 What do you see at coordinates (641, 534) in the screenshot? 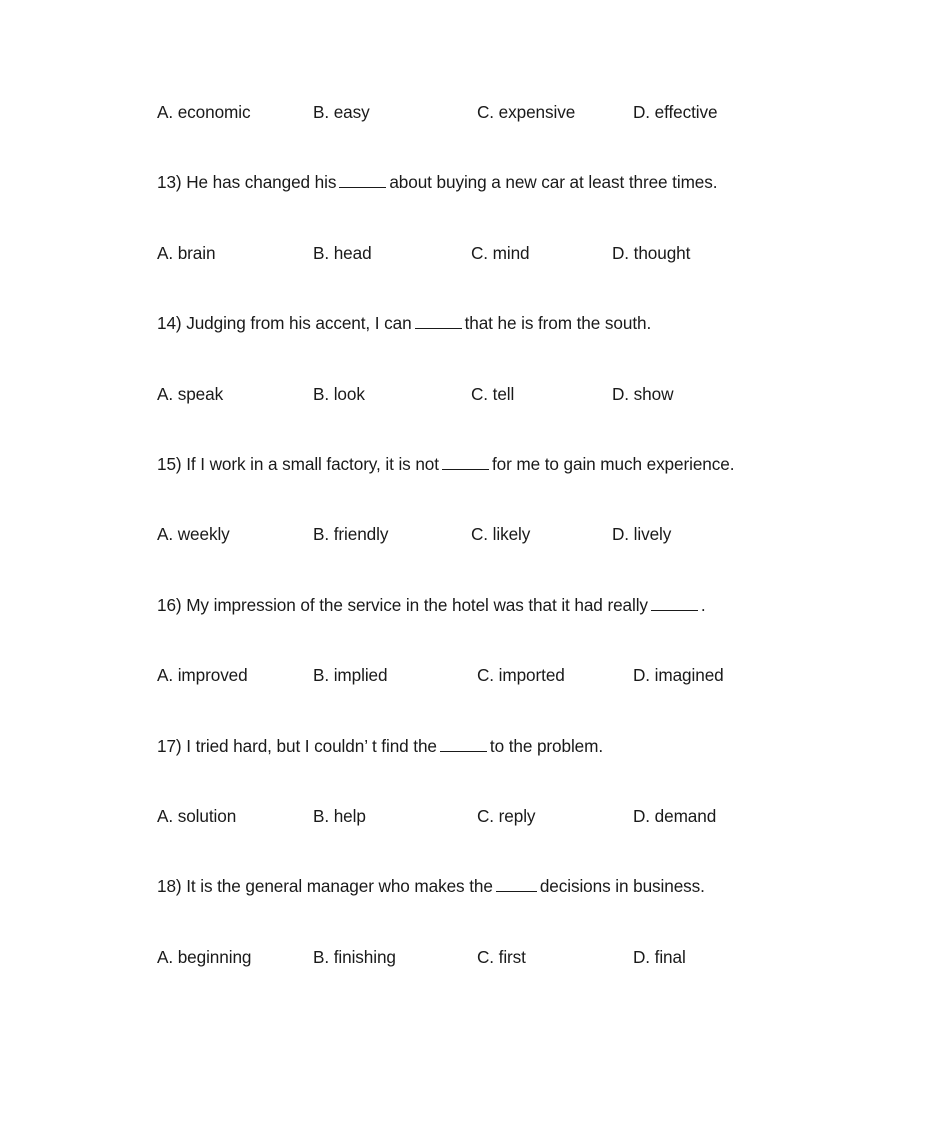
I see `option-d: D. lively` at bounding box center [641, 534].